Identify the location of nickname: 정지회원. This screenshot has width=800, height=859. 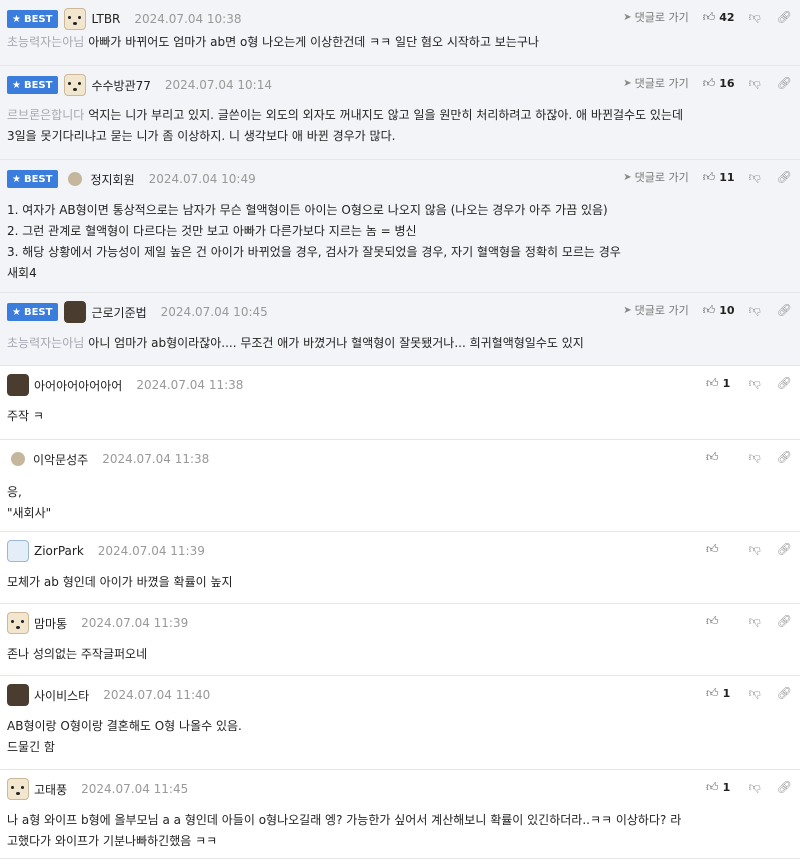
(112, 179).